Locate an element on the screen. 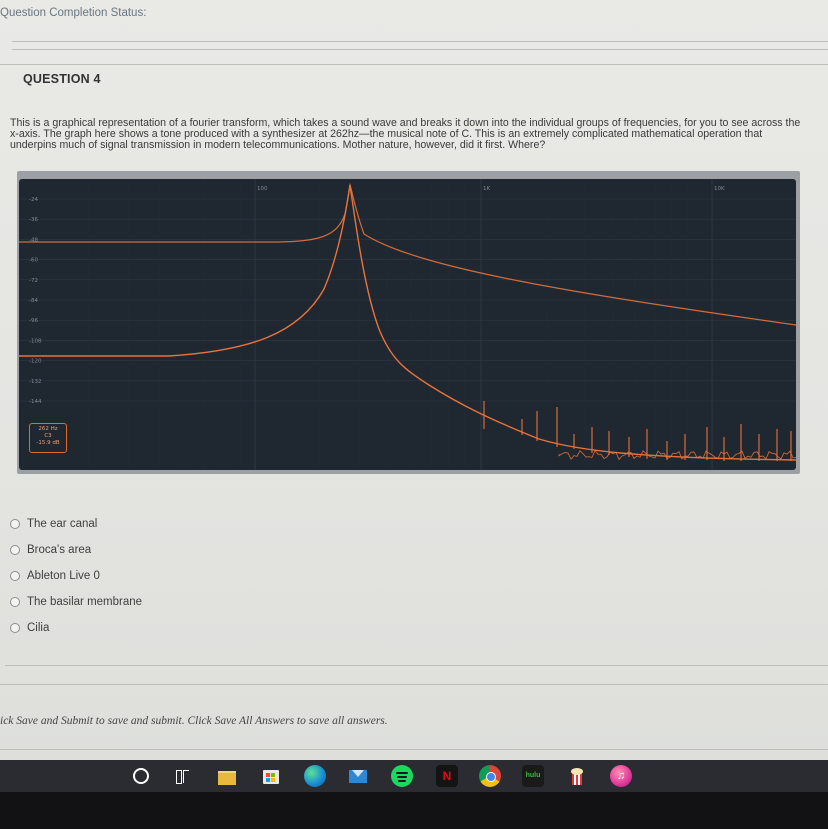  edge-icon is located at coordinates (315, 776).